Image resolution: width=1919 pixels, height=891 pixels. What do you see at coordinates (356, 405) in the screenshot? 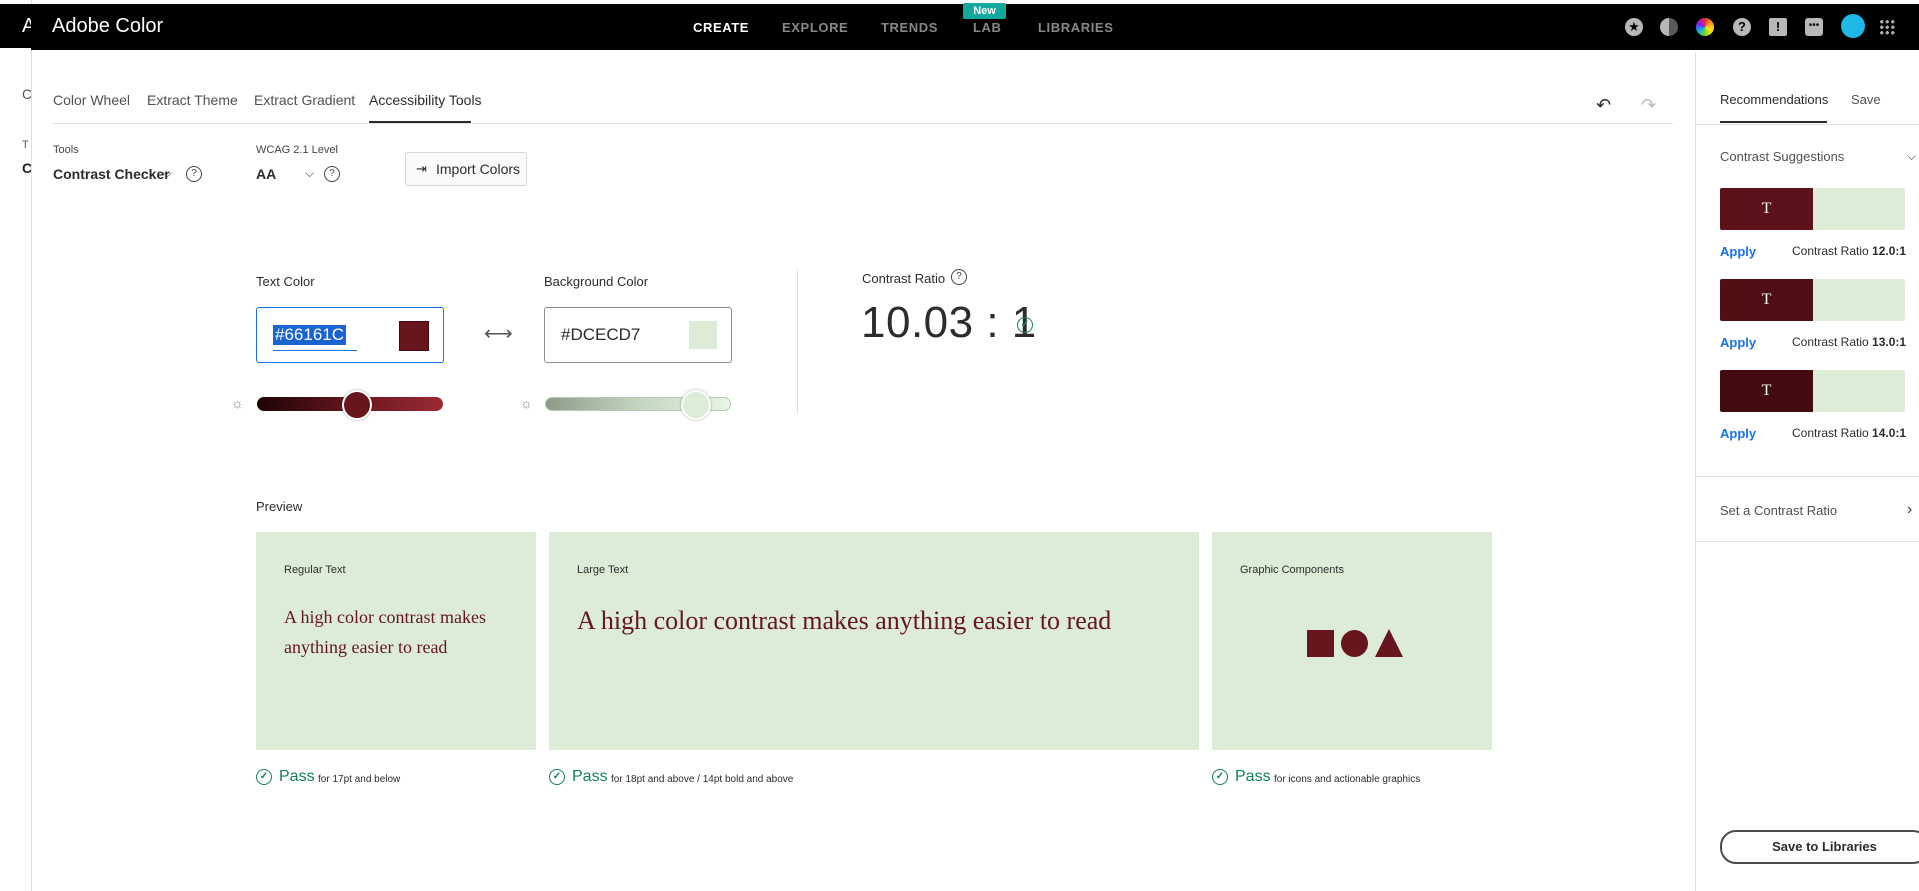
I see `text-slider-handle` at bounding box center [356, 405].